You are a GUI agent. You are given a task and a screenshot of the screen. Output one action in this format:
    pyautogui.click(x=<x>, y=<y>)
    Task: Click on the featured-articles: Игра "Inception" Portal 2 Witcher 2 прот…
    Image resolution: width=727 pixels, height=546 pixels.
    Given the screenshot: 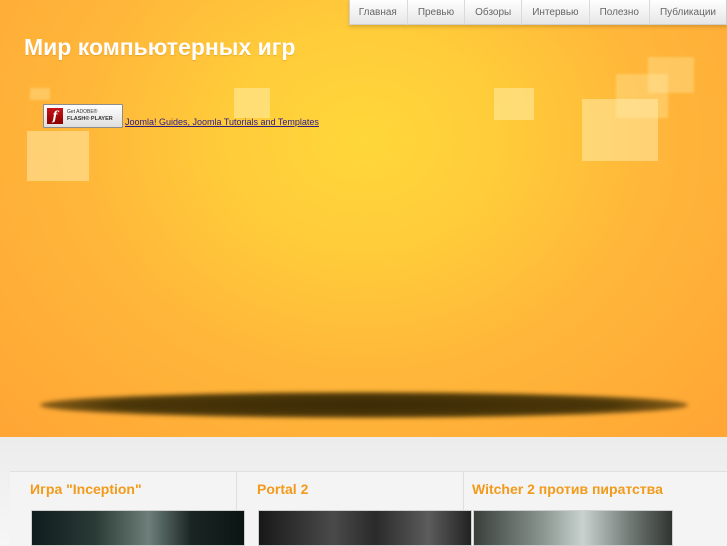 What is the action you would take?
    pyautogui.click(x=368, y=508)
    